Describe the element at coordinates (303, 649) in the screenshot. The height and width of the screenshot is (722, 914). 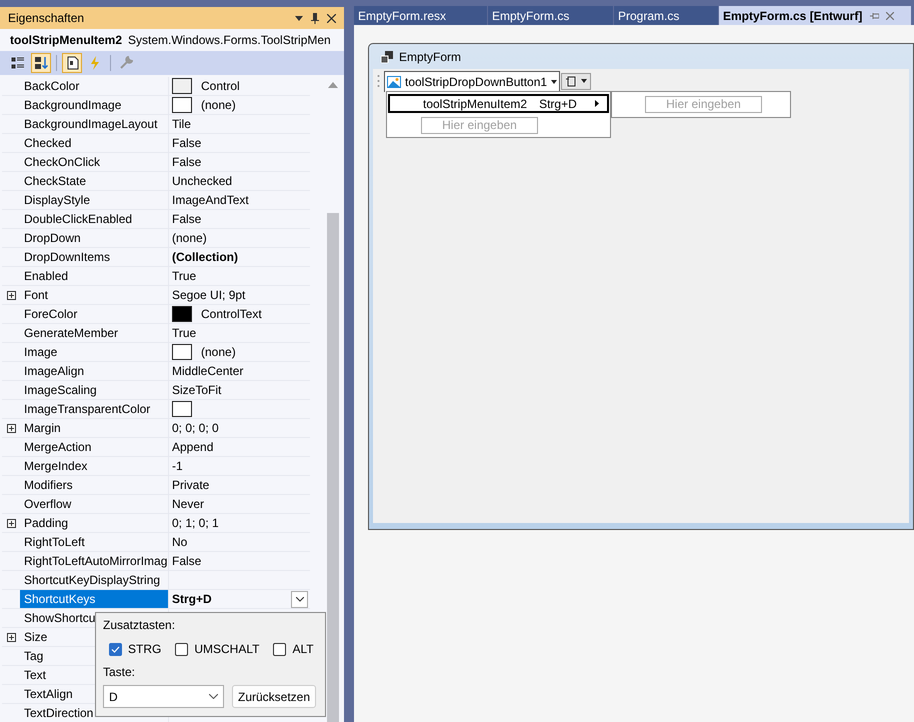
I see `checkbox-label: ALT` at that location.